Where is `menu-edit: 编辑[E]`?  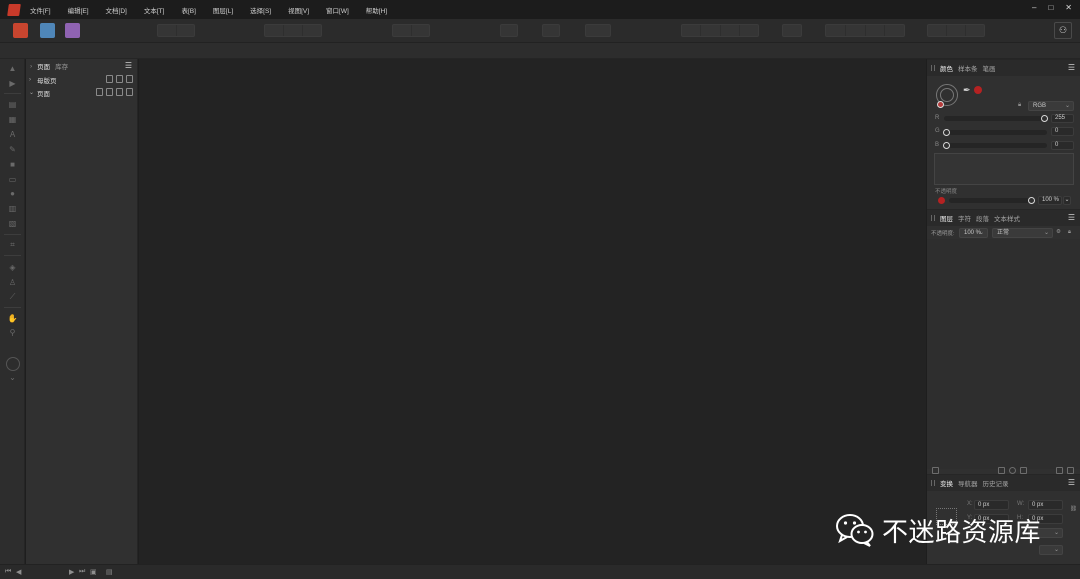 menu-edit: 编辑[E] is located at coordinates (78, 10).